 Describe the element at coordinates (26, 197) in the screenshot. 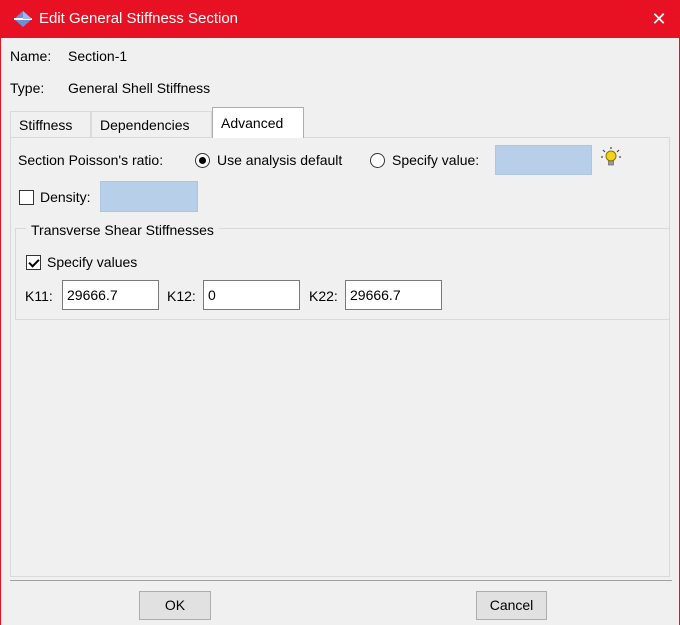

I see `density-checkbox` at that location.